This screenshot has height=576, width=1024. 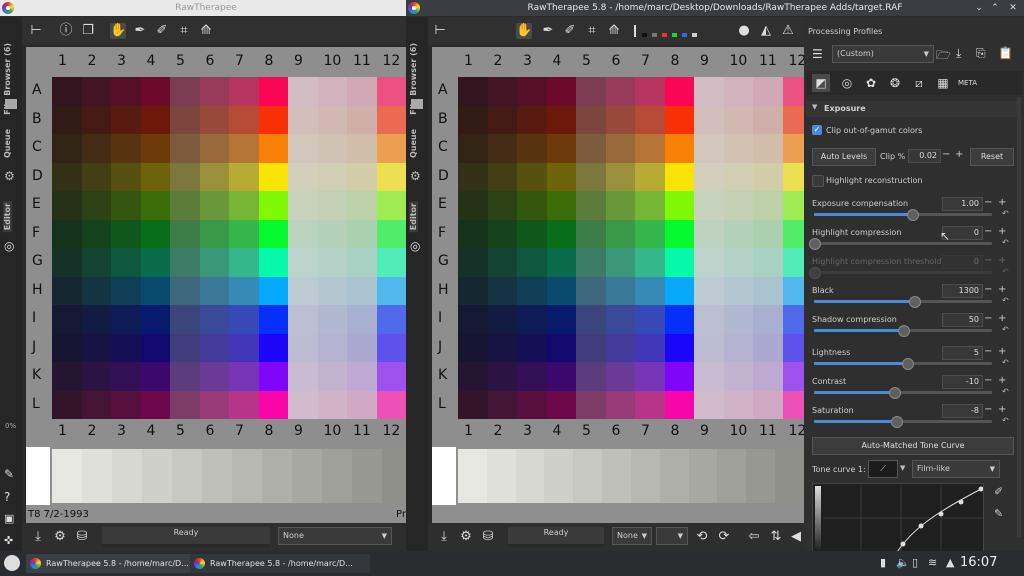 What do you see at coordinates (118, 31) in the screenshot?
I see `hand-tool-icon: ✋` at bounding box center [118, 31].